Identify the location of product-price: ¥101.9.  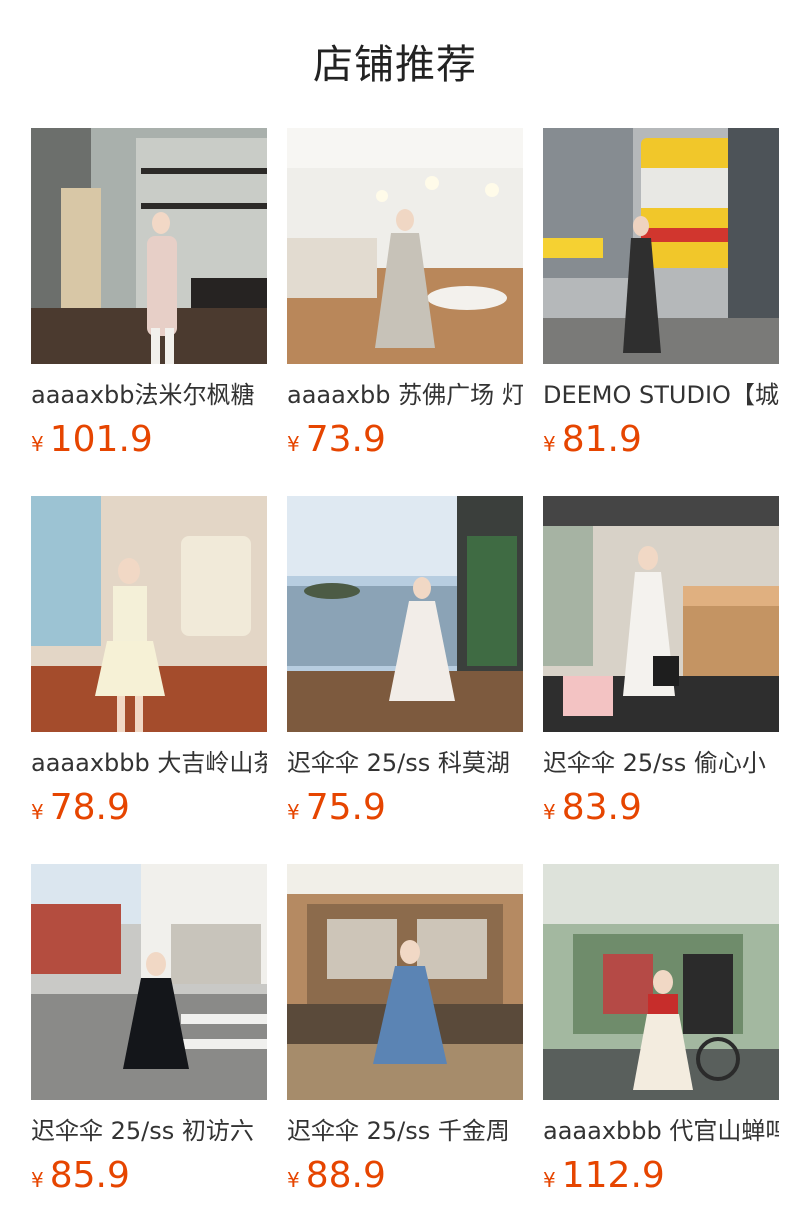
(149, 440).